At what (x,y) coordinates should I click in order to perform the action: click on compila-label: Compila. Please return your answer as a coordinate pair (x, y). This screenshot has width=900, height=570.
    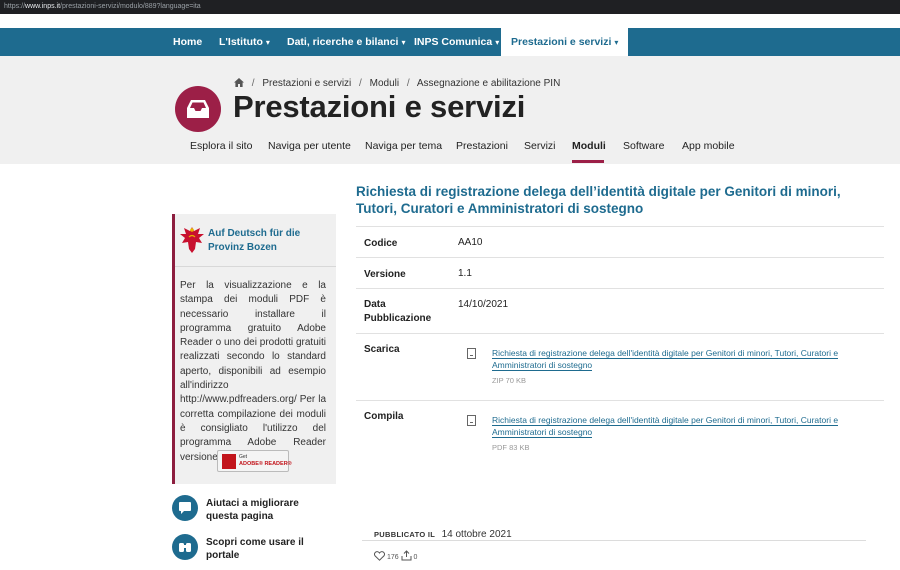
    Looking at the image, I should click on (384, 416).